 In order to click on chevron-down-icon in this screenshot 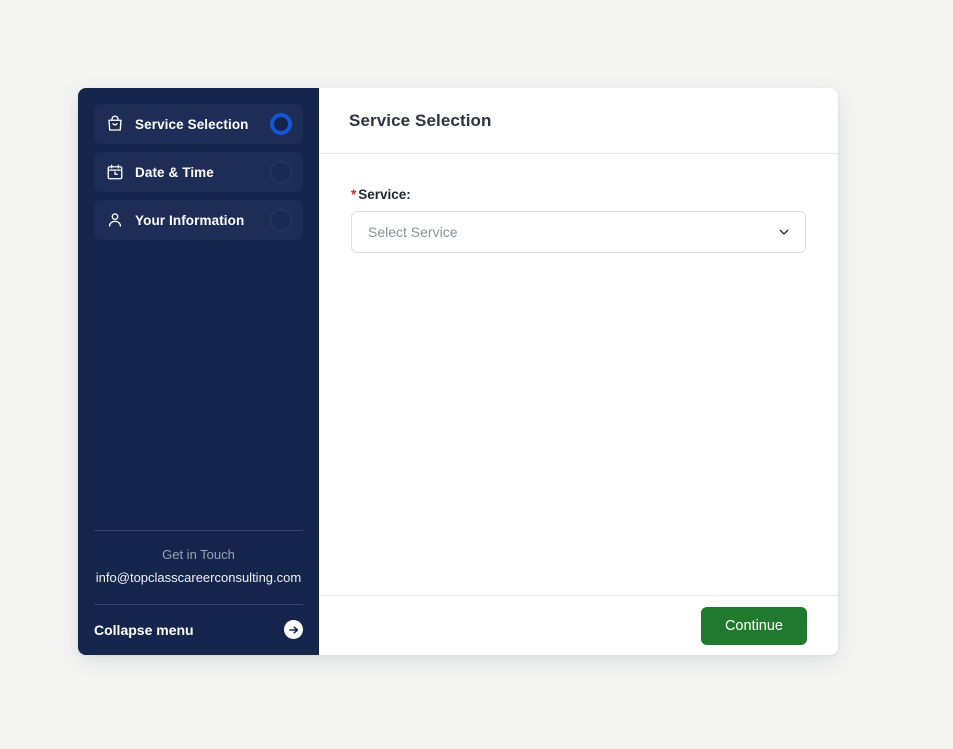, I will do `click(784, 232)`.